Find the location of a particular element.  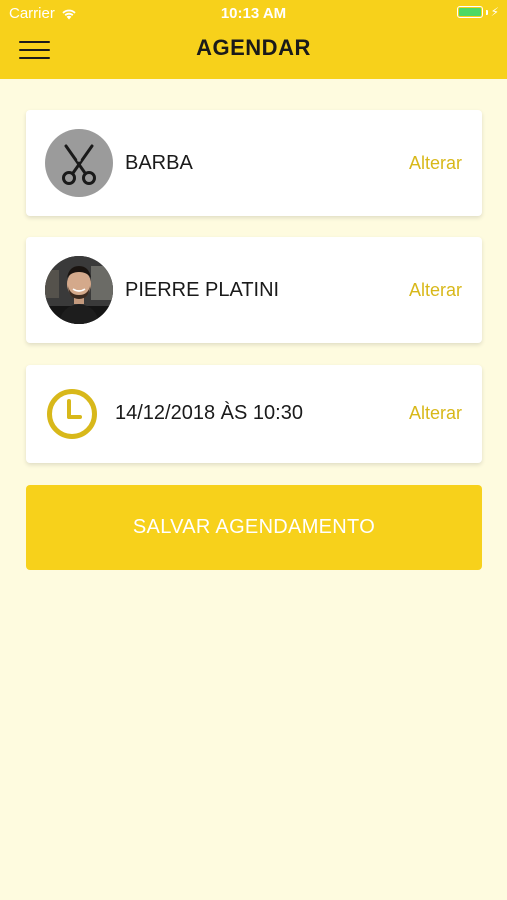

charging-icon: ⚡ is located at coordinates (494, 12).